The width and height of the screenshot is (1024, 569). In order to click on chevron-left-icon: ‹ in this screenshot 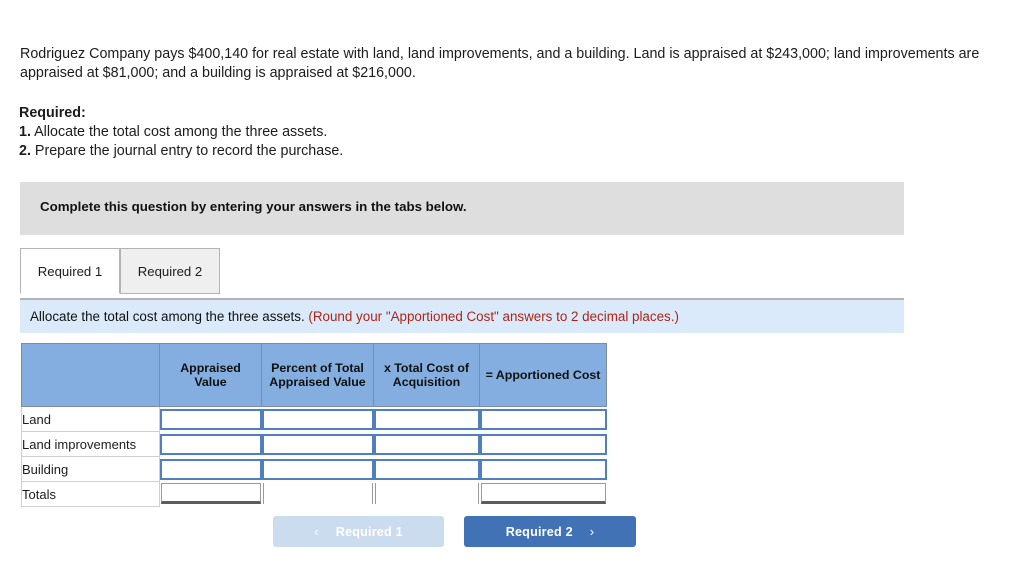, I will do `click(316, 531)`.